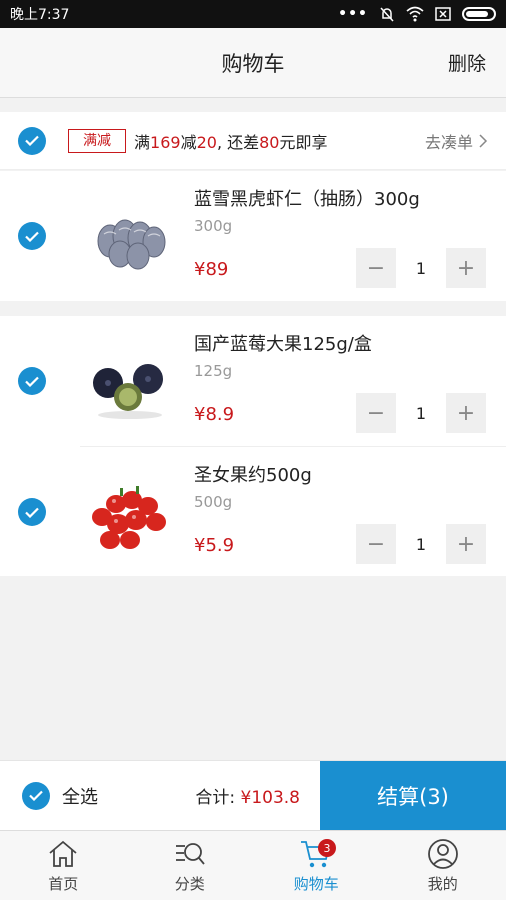  Describe the element at coordinates (130, 236) in the screenshot. I see `shrimp-image` at that location.